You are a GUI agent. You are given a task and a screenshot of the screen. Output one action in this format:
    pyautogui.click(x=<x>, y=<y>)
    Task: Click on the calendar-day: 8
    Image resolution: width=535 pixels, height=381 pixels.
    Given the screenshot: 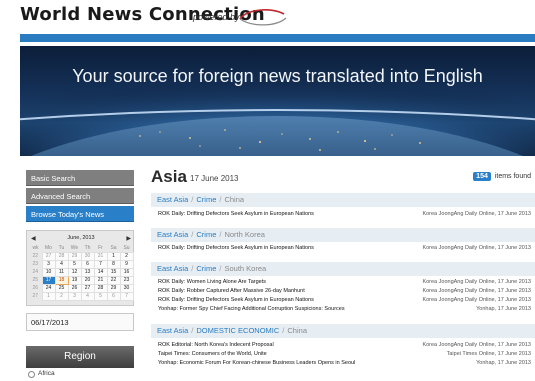 What is the action you would take?
    pyautogui.click(x=113, y=264)
    